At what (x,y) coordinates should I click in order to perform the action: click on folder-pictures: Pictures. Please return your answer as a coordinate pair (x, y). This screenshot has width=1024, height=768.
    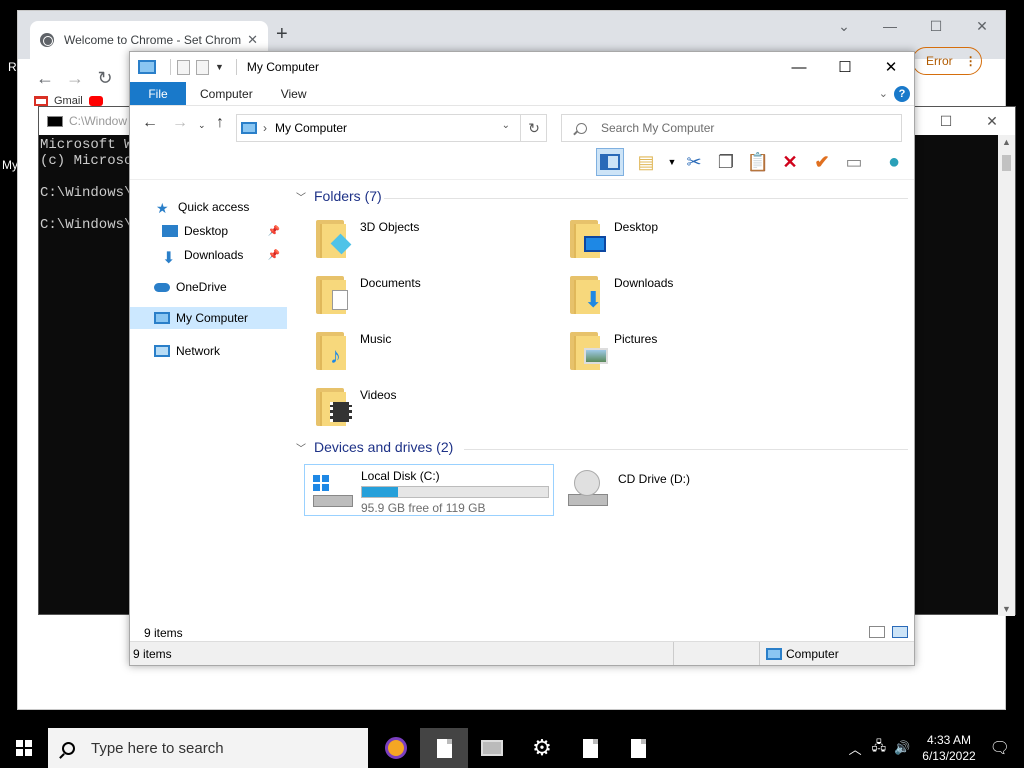
    Looking at the image, I should click on (612, 350).